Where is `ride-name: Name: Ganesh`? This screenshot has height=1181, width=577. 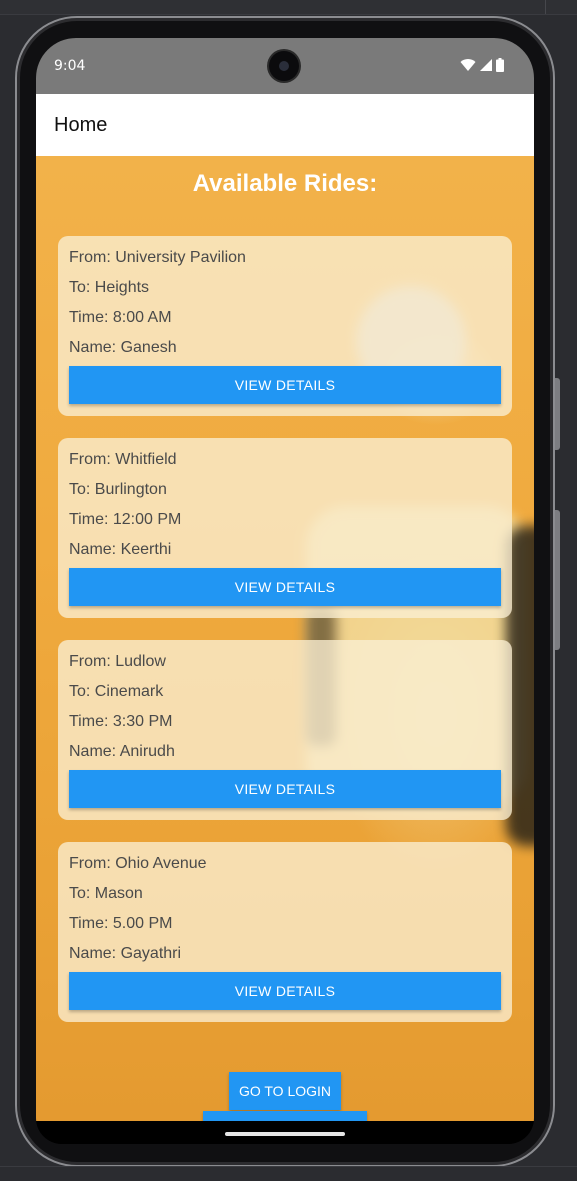 ride-name: Name: Ganesh is located at coordinates (123, 347).